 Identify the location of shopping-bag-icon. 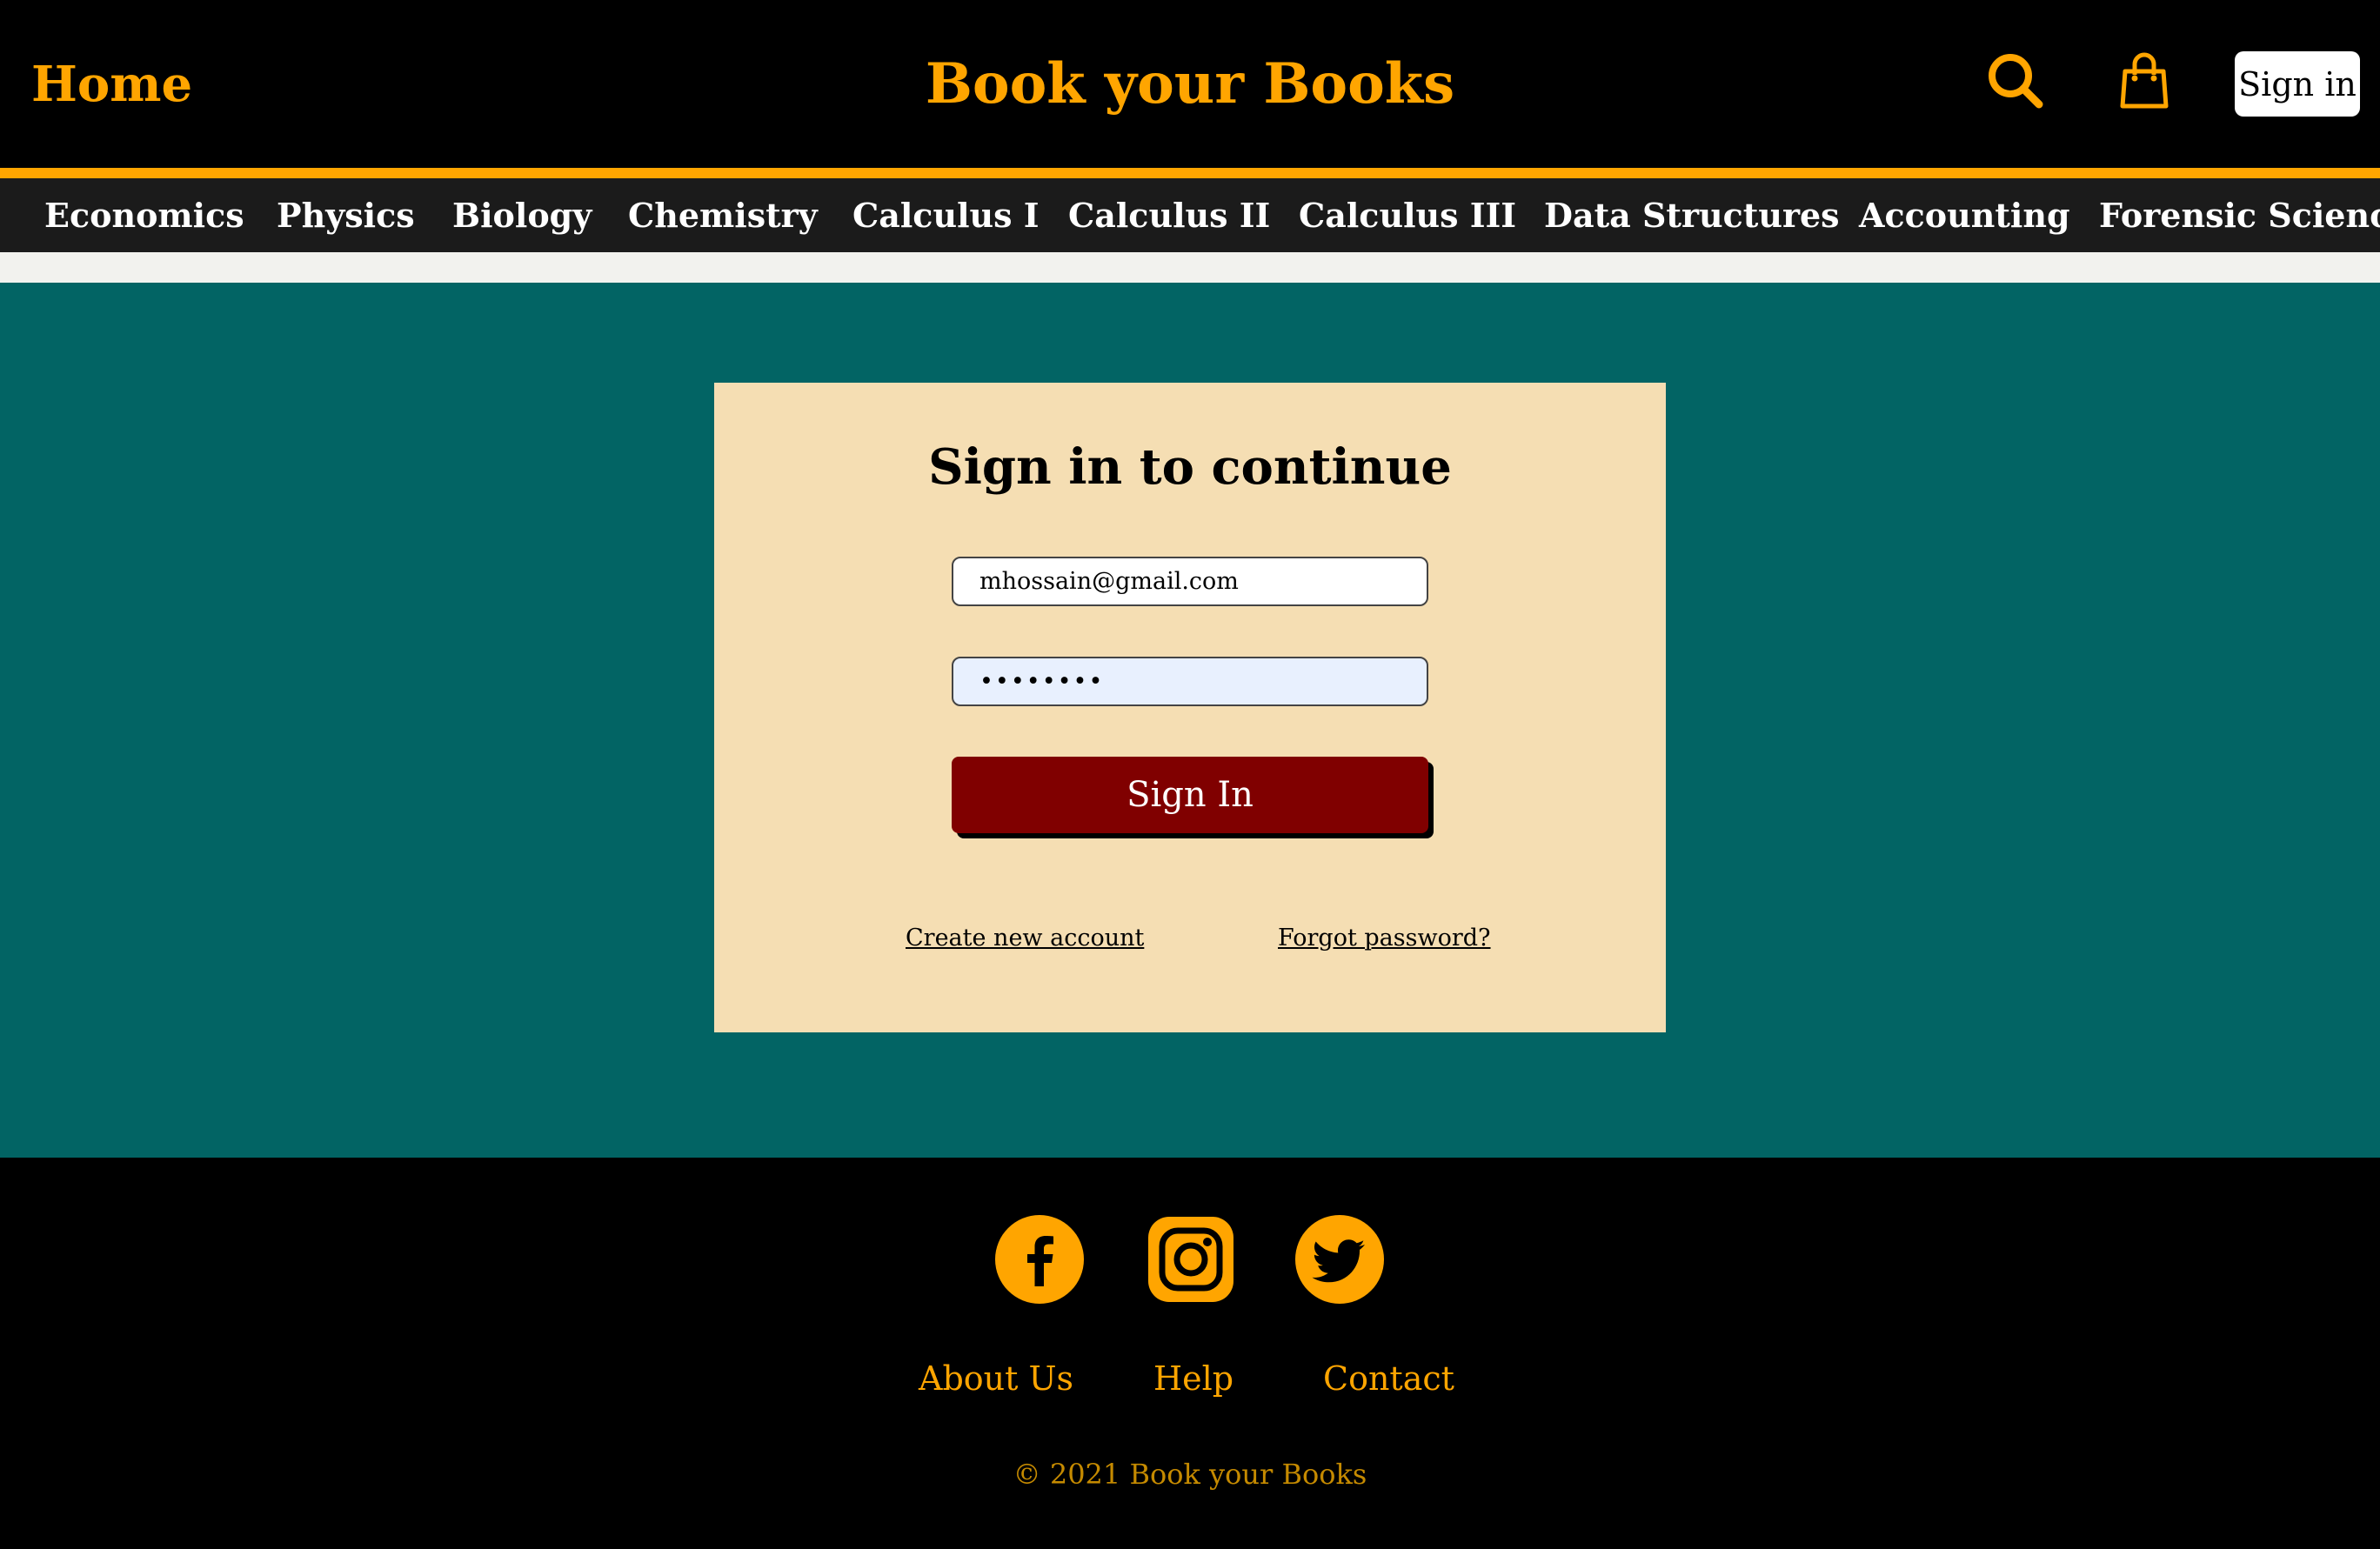
(2144, 81).